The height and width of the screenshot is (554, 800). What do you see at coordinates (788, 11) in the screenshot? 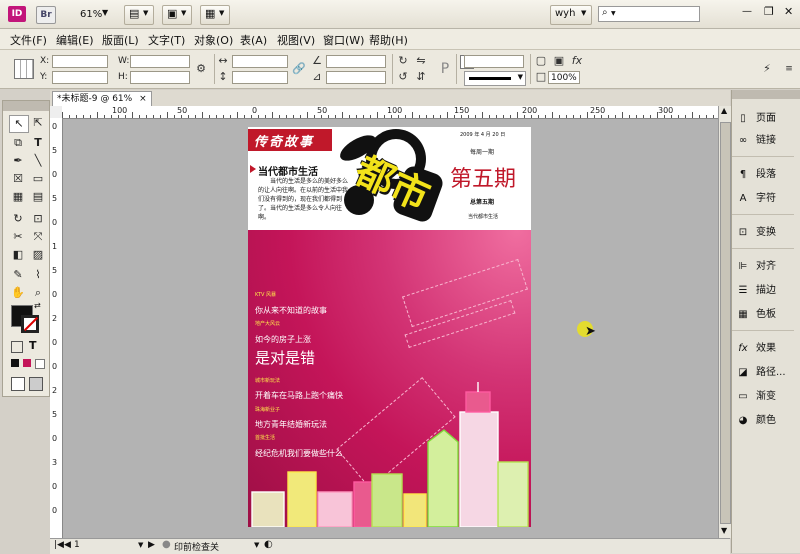
I see `close-button: ✕` at bounding box center [788, 11].